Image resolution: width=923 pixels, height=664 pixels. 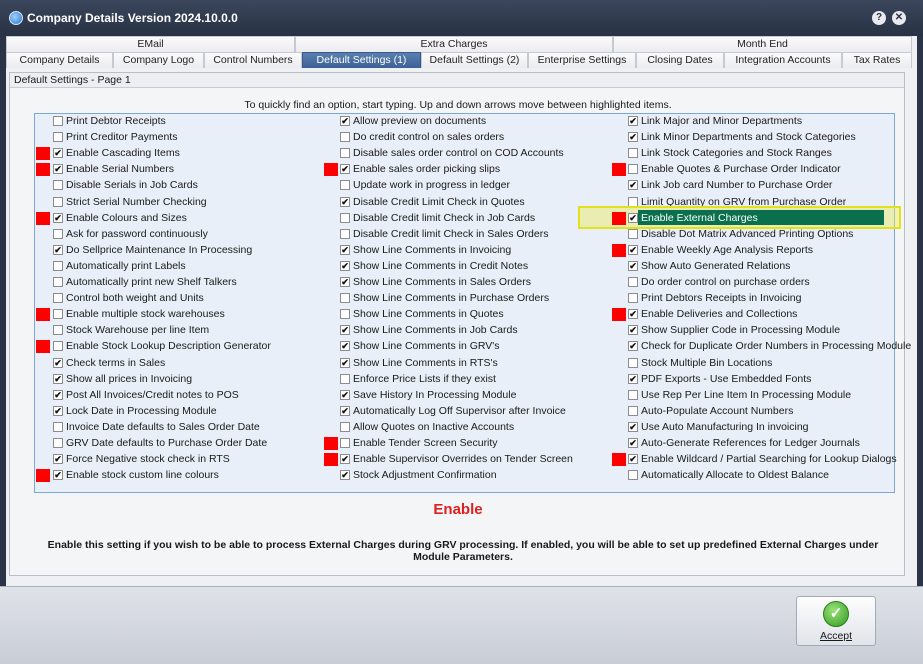 What do you see at coordinates (836, 636) in the screenshot?
I see `accept-label: Accept` at bounding box center [836, 636].